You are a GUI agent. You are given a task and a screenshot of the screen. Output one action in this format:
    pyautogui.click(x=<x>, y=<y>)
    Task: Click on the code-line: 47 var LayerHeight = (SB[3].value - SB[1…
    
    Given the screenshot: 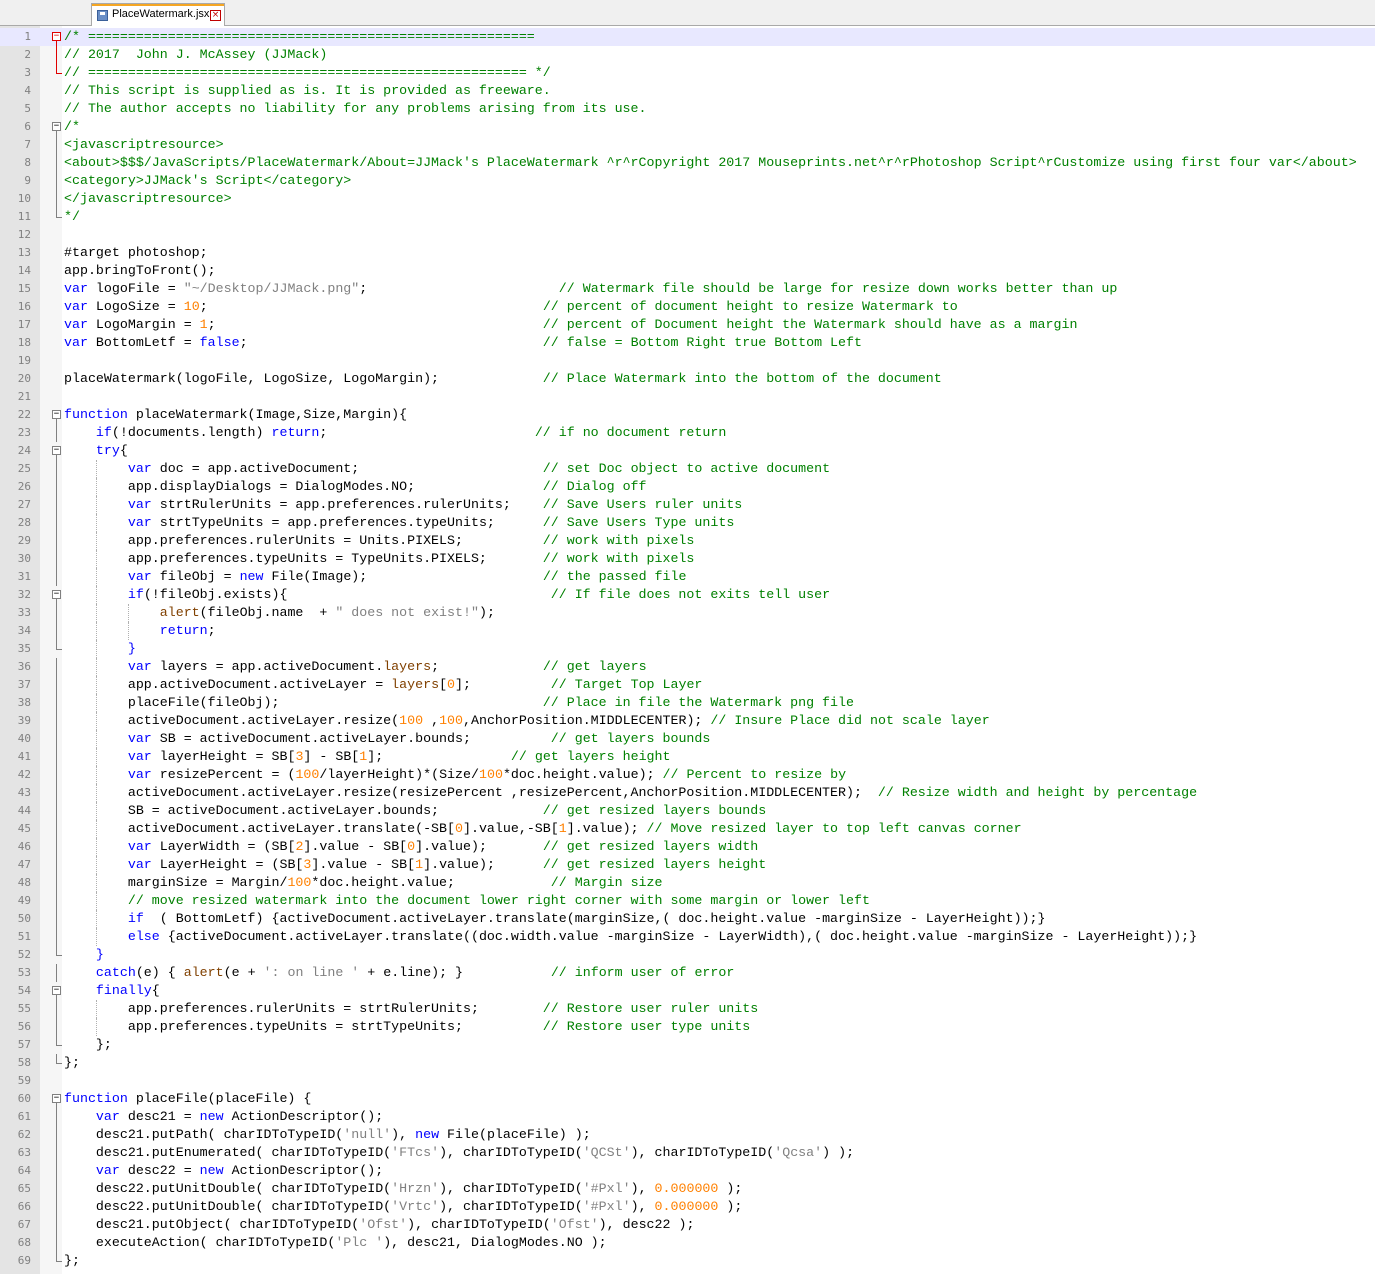 What is the action you would take?
    pyautogui.click(x=687, y=865)
    